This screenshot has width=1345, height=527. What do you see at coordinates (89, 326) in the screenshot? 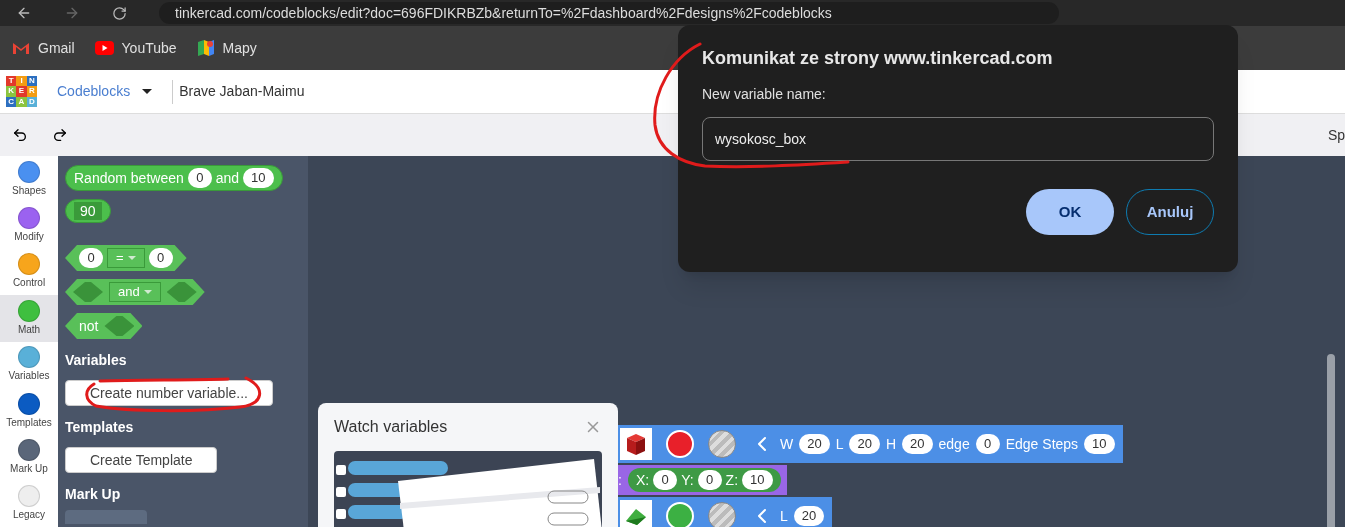
I see `block-label: not` at bounding box center [89, 326].